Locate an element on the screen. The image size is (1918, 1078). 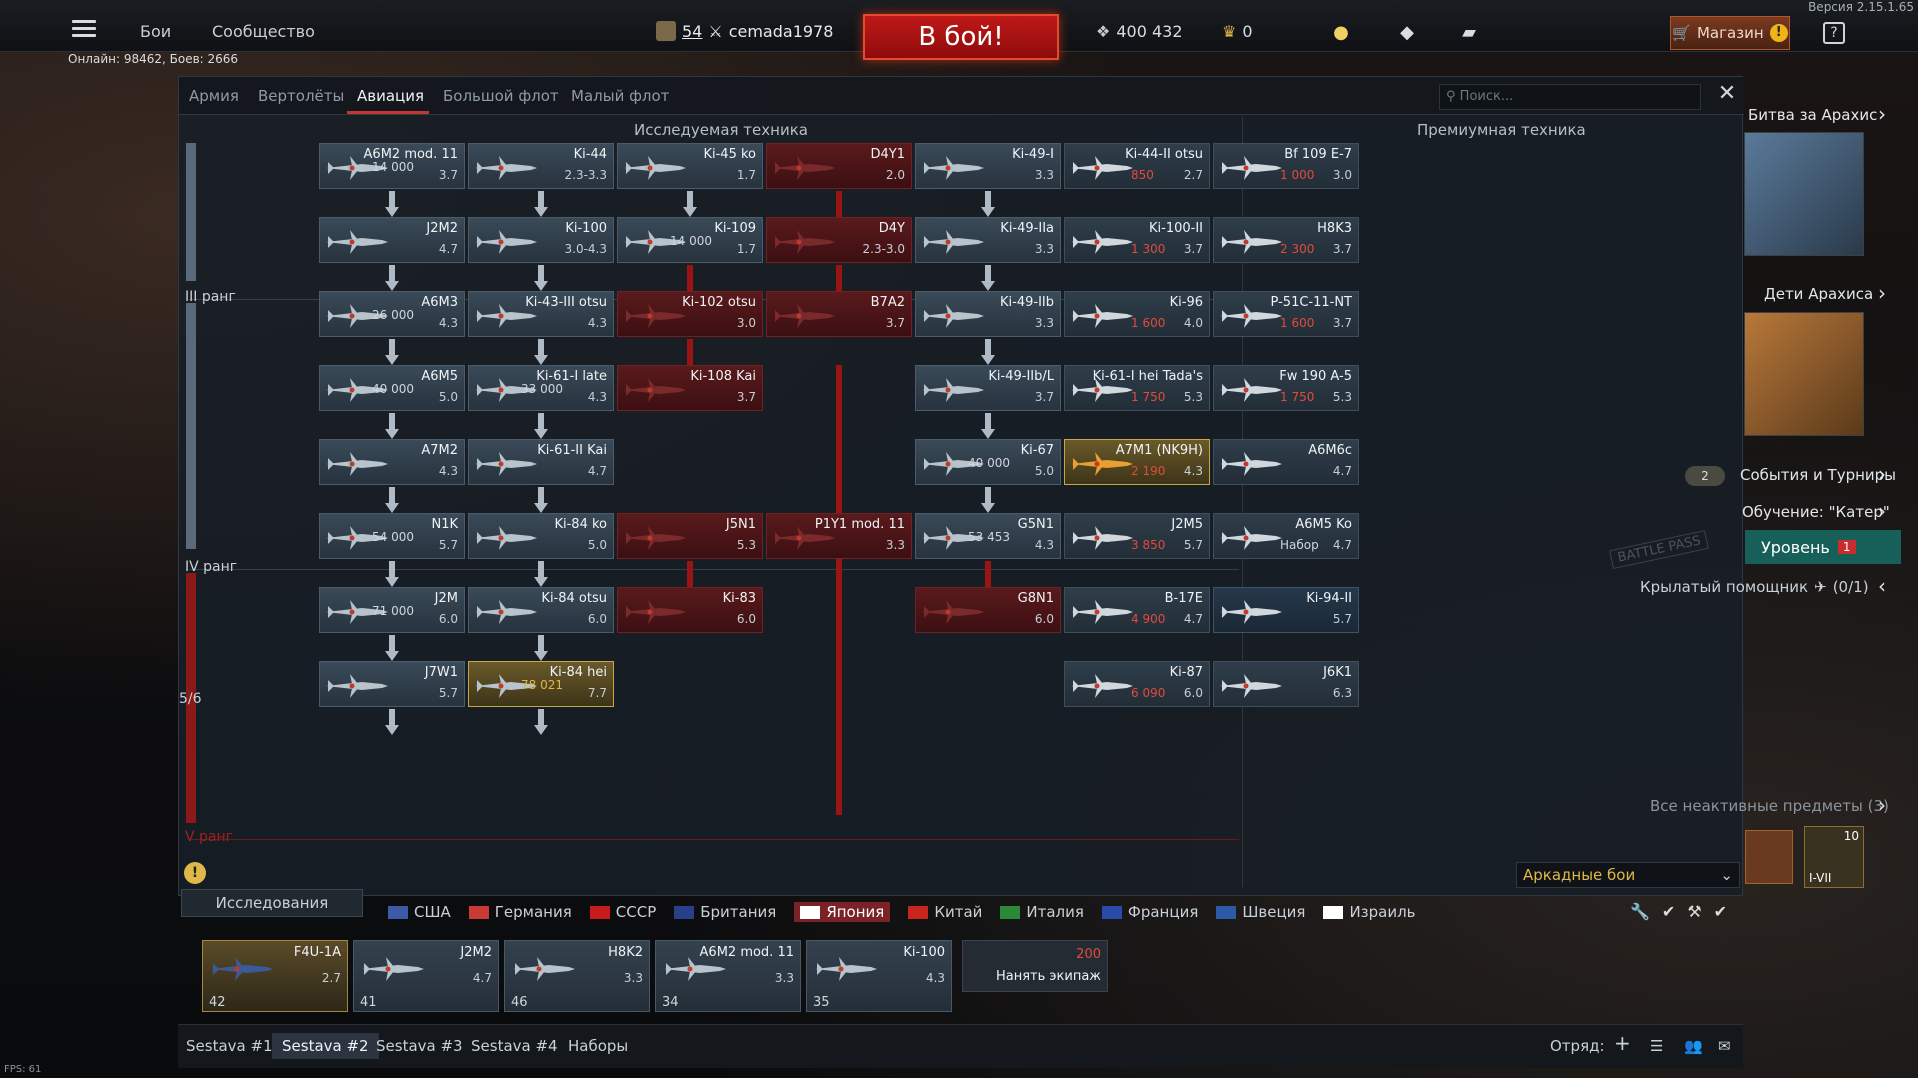
vehicle-card: N1K 5.7 54 000 is located at coordinates (392, 536).